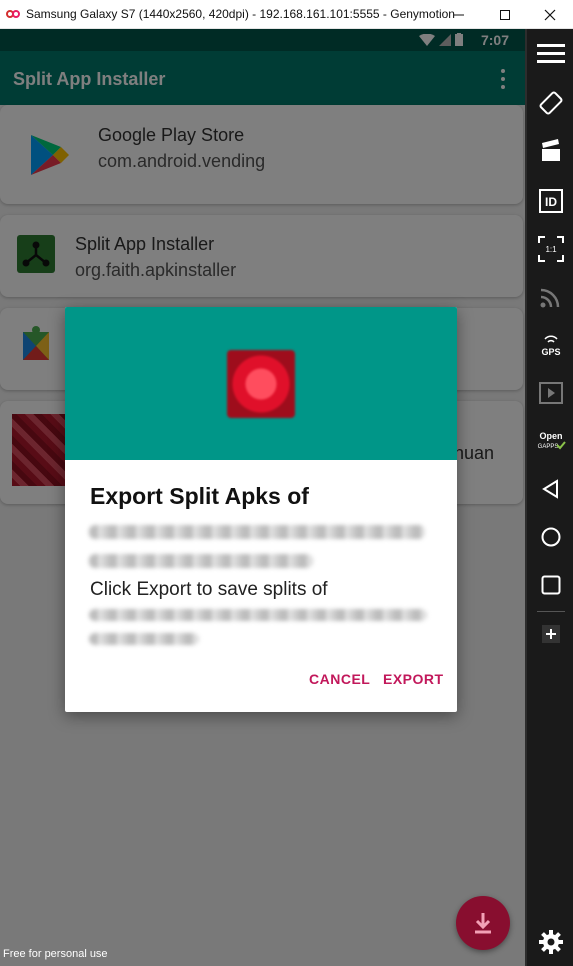  I want to click on menu-button, so click(550, 53).